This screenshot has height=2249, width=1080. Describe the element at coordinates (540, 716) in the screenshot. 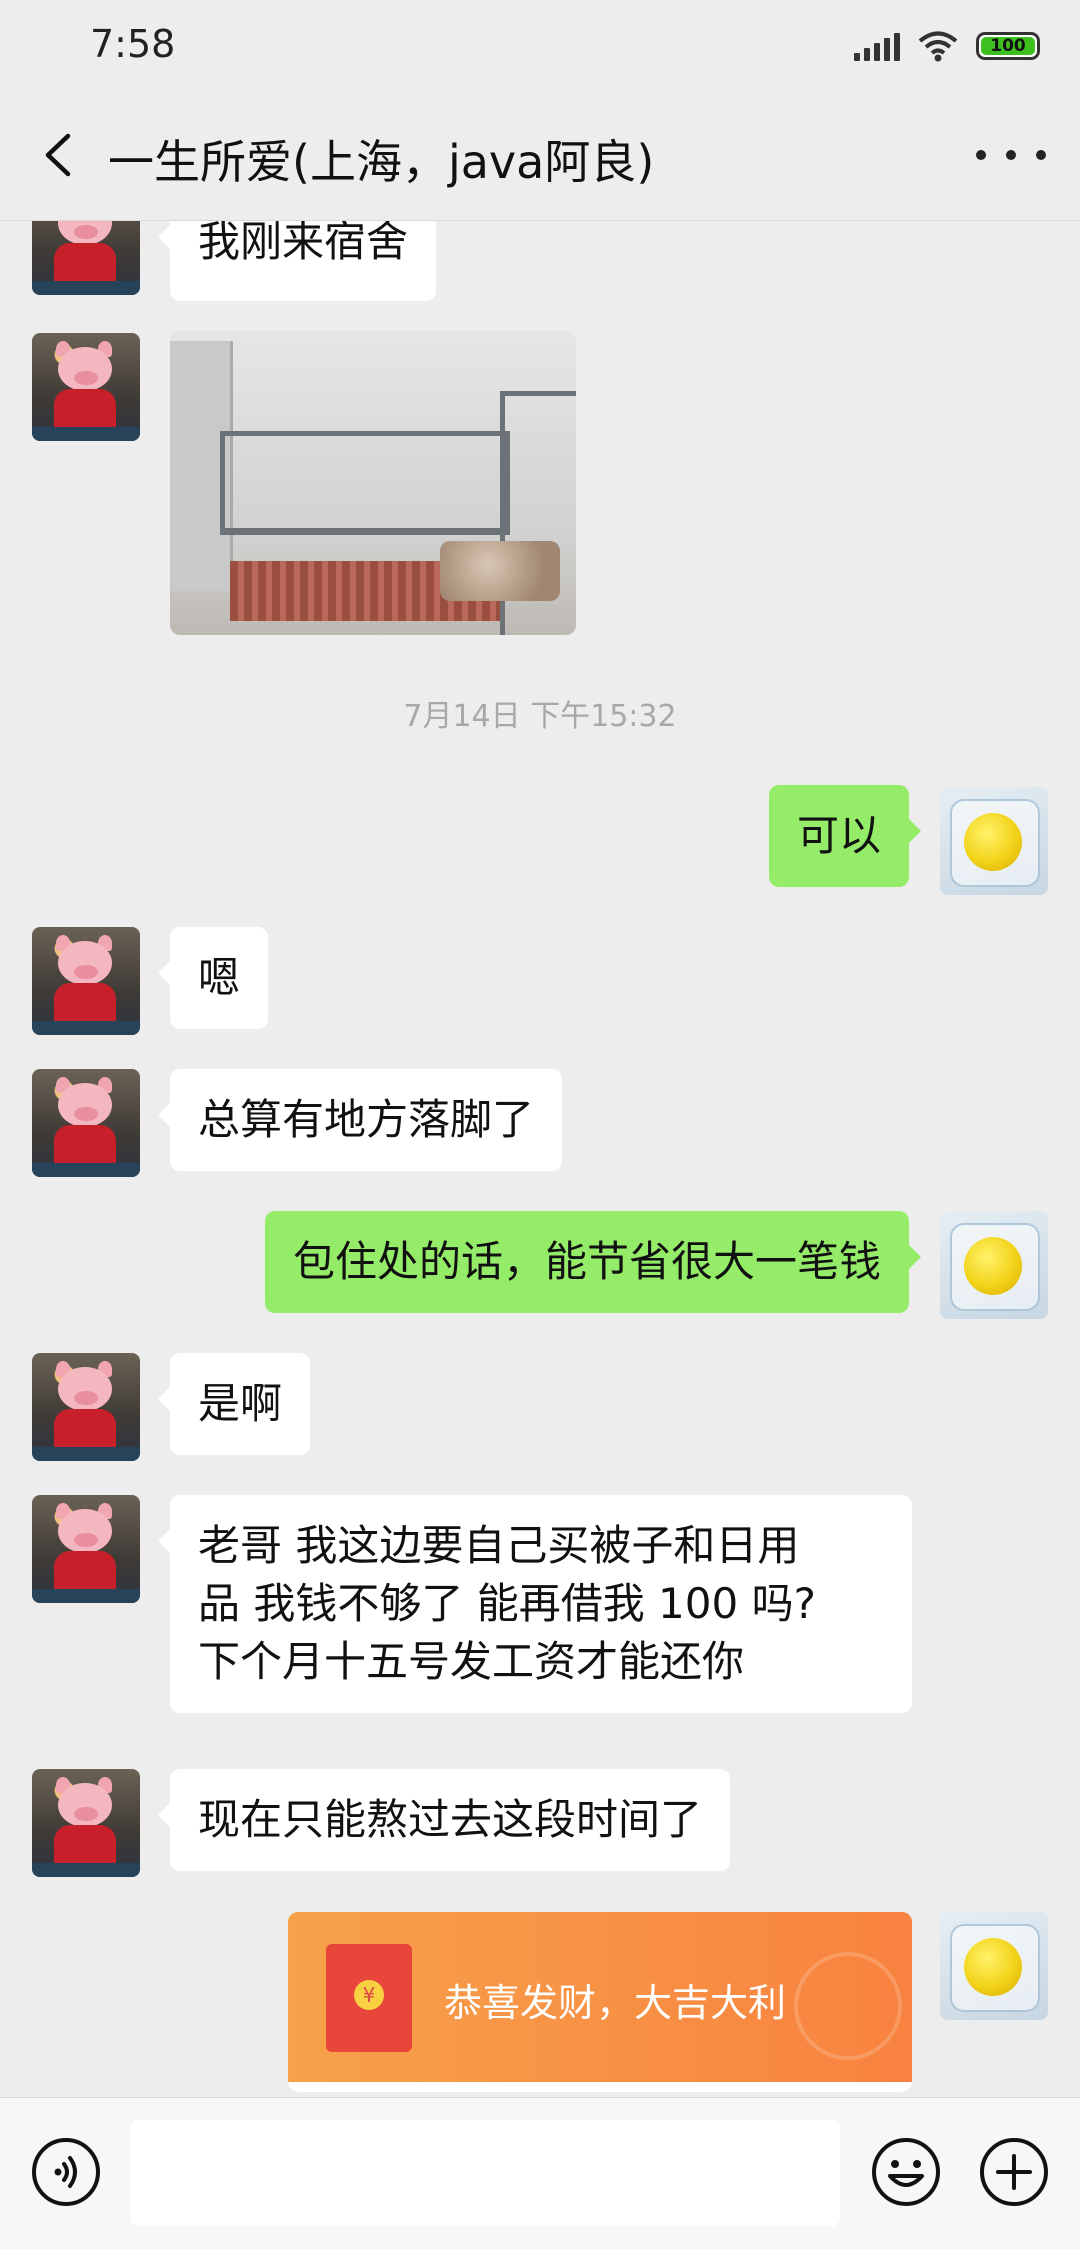

I see `message-timestamp: 7月14日 下午15:32` at that location.